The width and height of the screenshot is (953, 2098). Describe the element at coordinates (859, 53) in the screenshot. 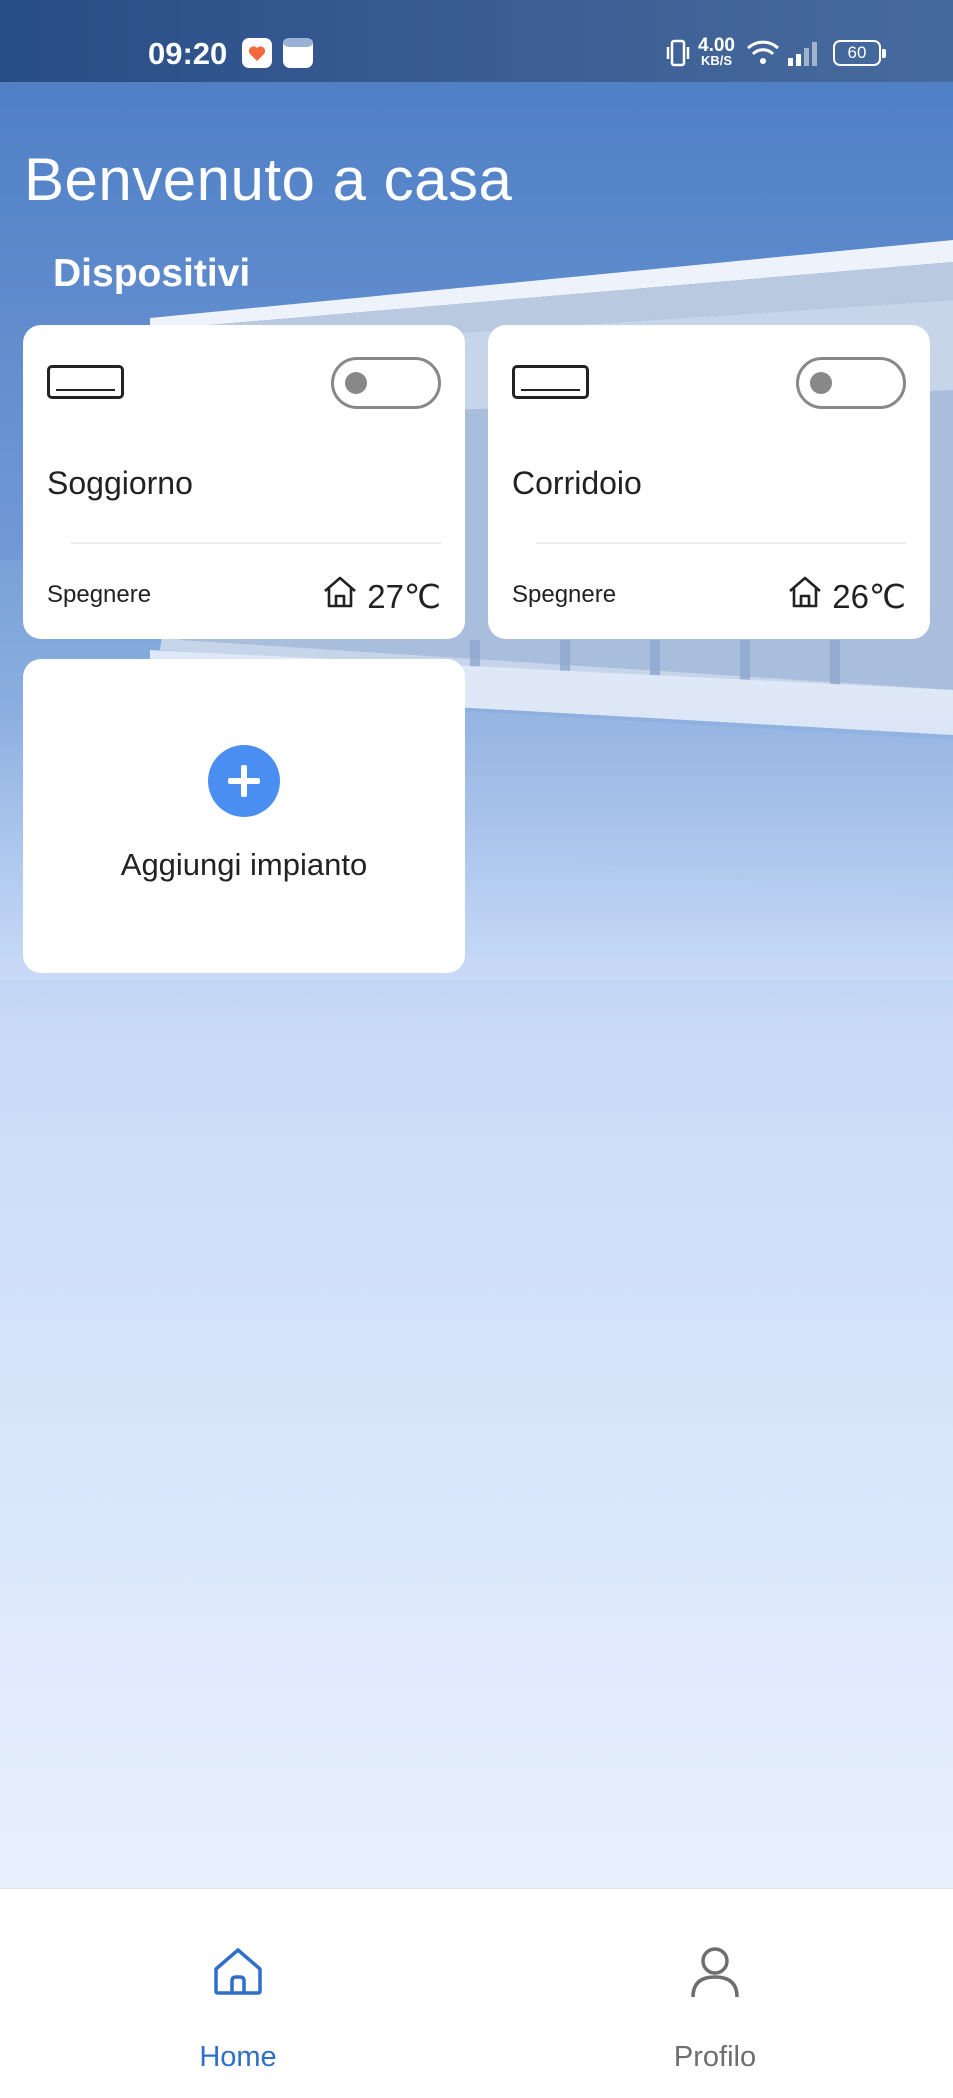

I see `battery-indicator: 60` at that location.